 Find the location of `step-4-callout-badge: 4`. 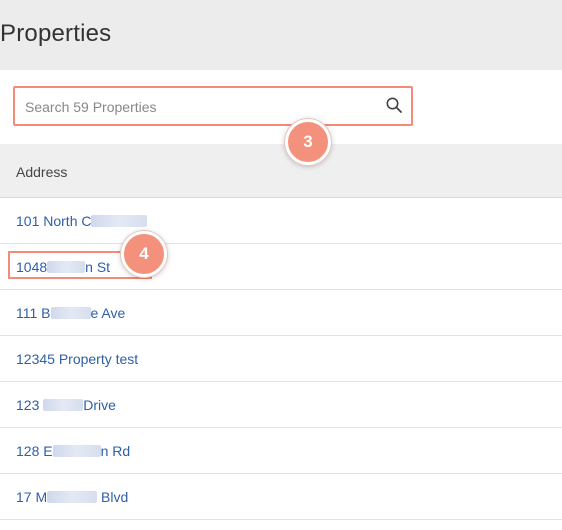

step-4-callout-badge: 4 is located at coordinates (144, 254).